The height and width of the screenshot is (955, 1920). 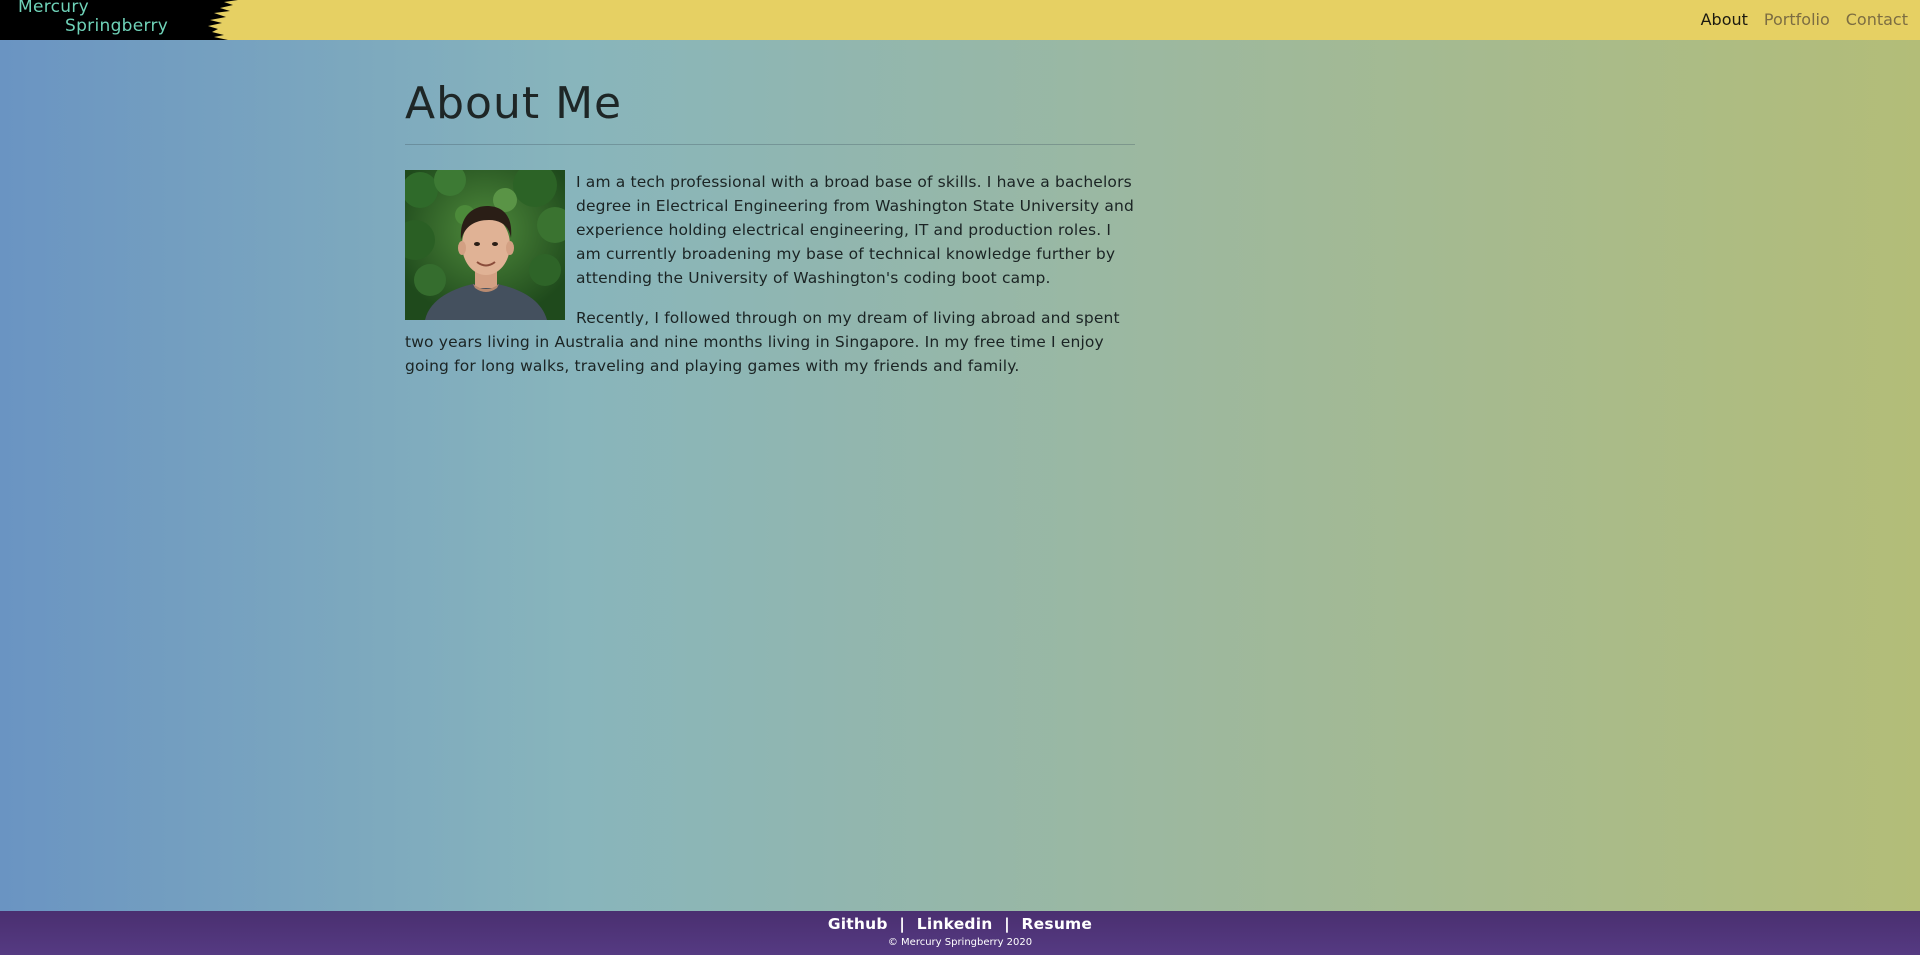 I want to click on nav-link-portfolio: Portfolio, so click(x=1797, y=20).